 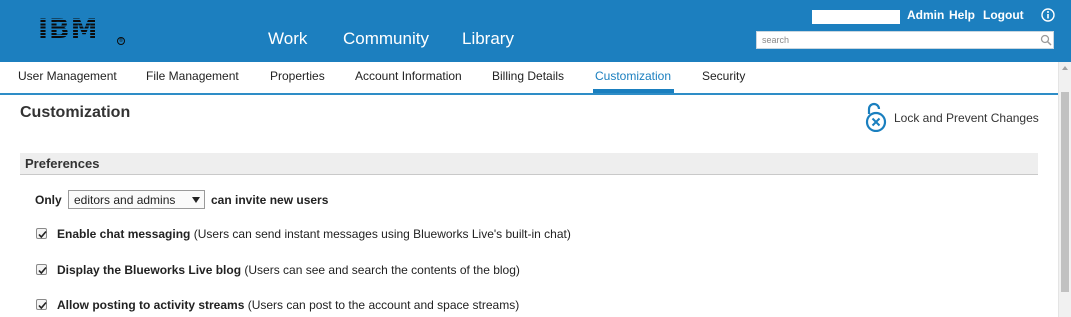 What do you see at coordinates (962, 15) in the screenshot?
I see `help-link: Help` at bounding box center [962, 15].